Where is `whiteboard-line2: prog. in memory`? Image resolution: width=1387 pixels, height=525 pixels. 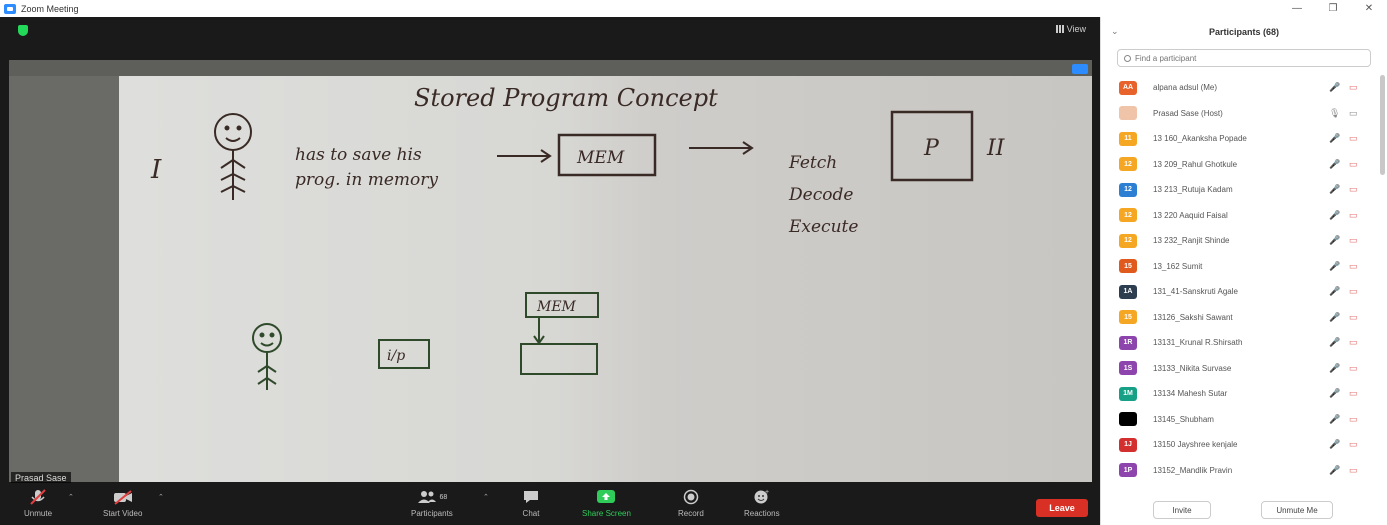
whiteboard-line2: prog. in memory is located at coordinates (366, 180).